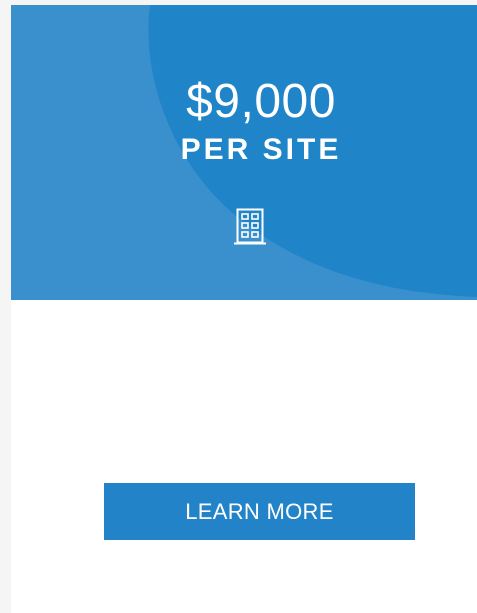  Describe the element at coordinates (261, 149) in the screenshot. I see `price-unit: PER SITE` at that location.